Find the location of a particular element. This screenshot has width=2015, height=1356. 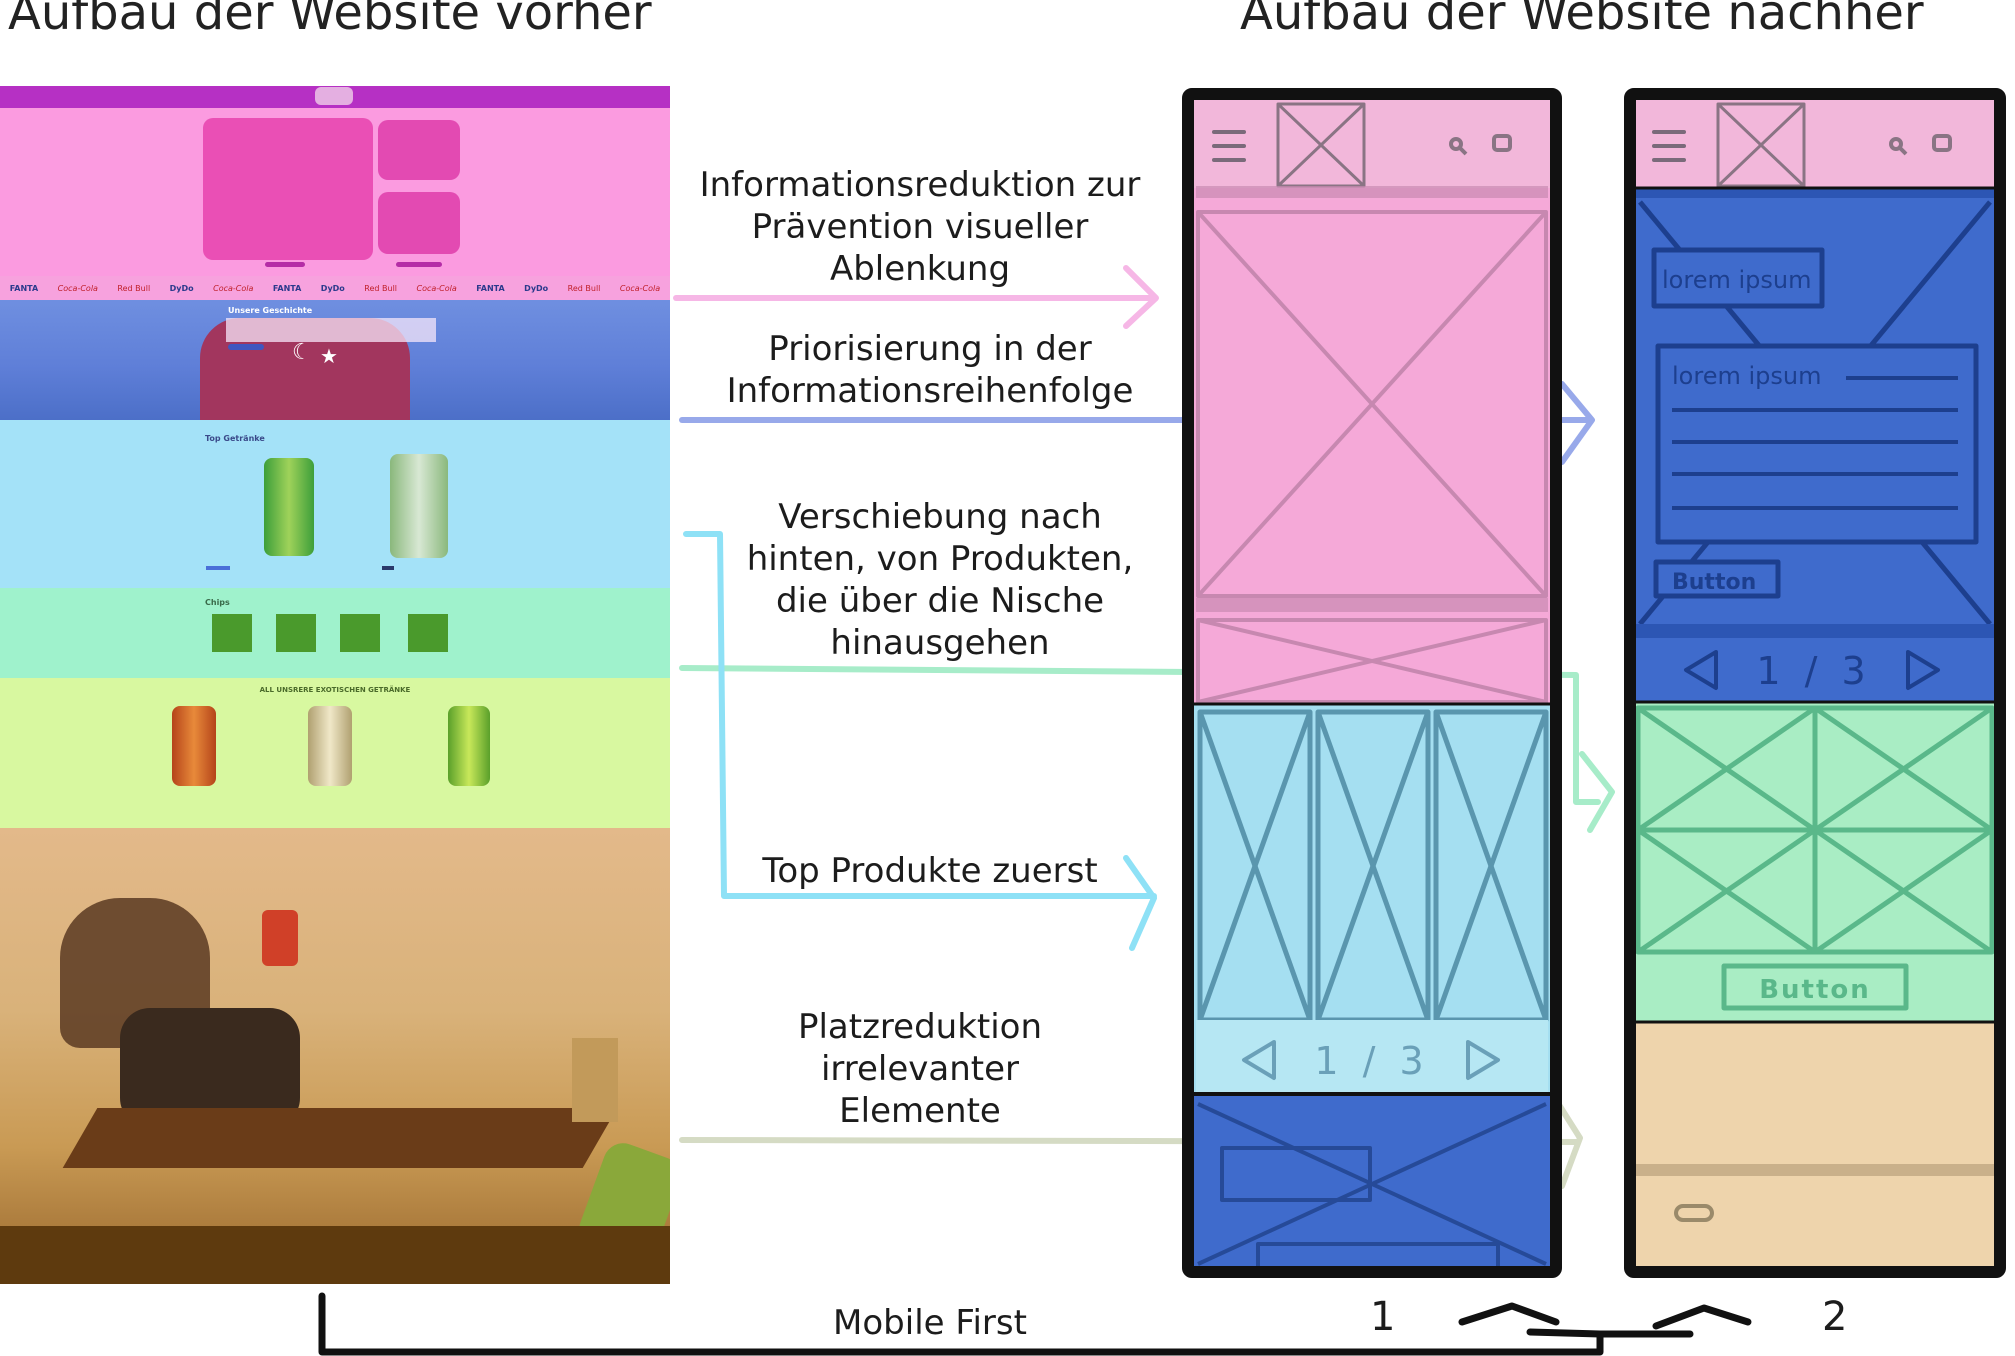

up-arrow-1-icon is located at coordinates (1509, 1314).